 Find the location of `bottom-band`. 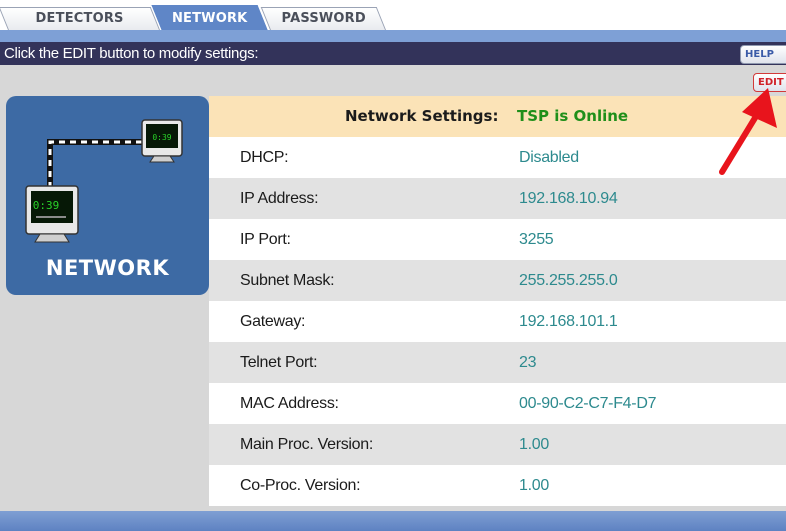

bottom-band is located at coordinates (393, 521).